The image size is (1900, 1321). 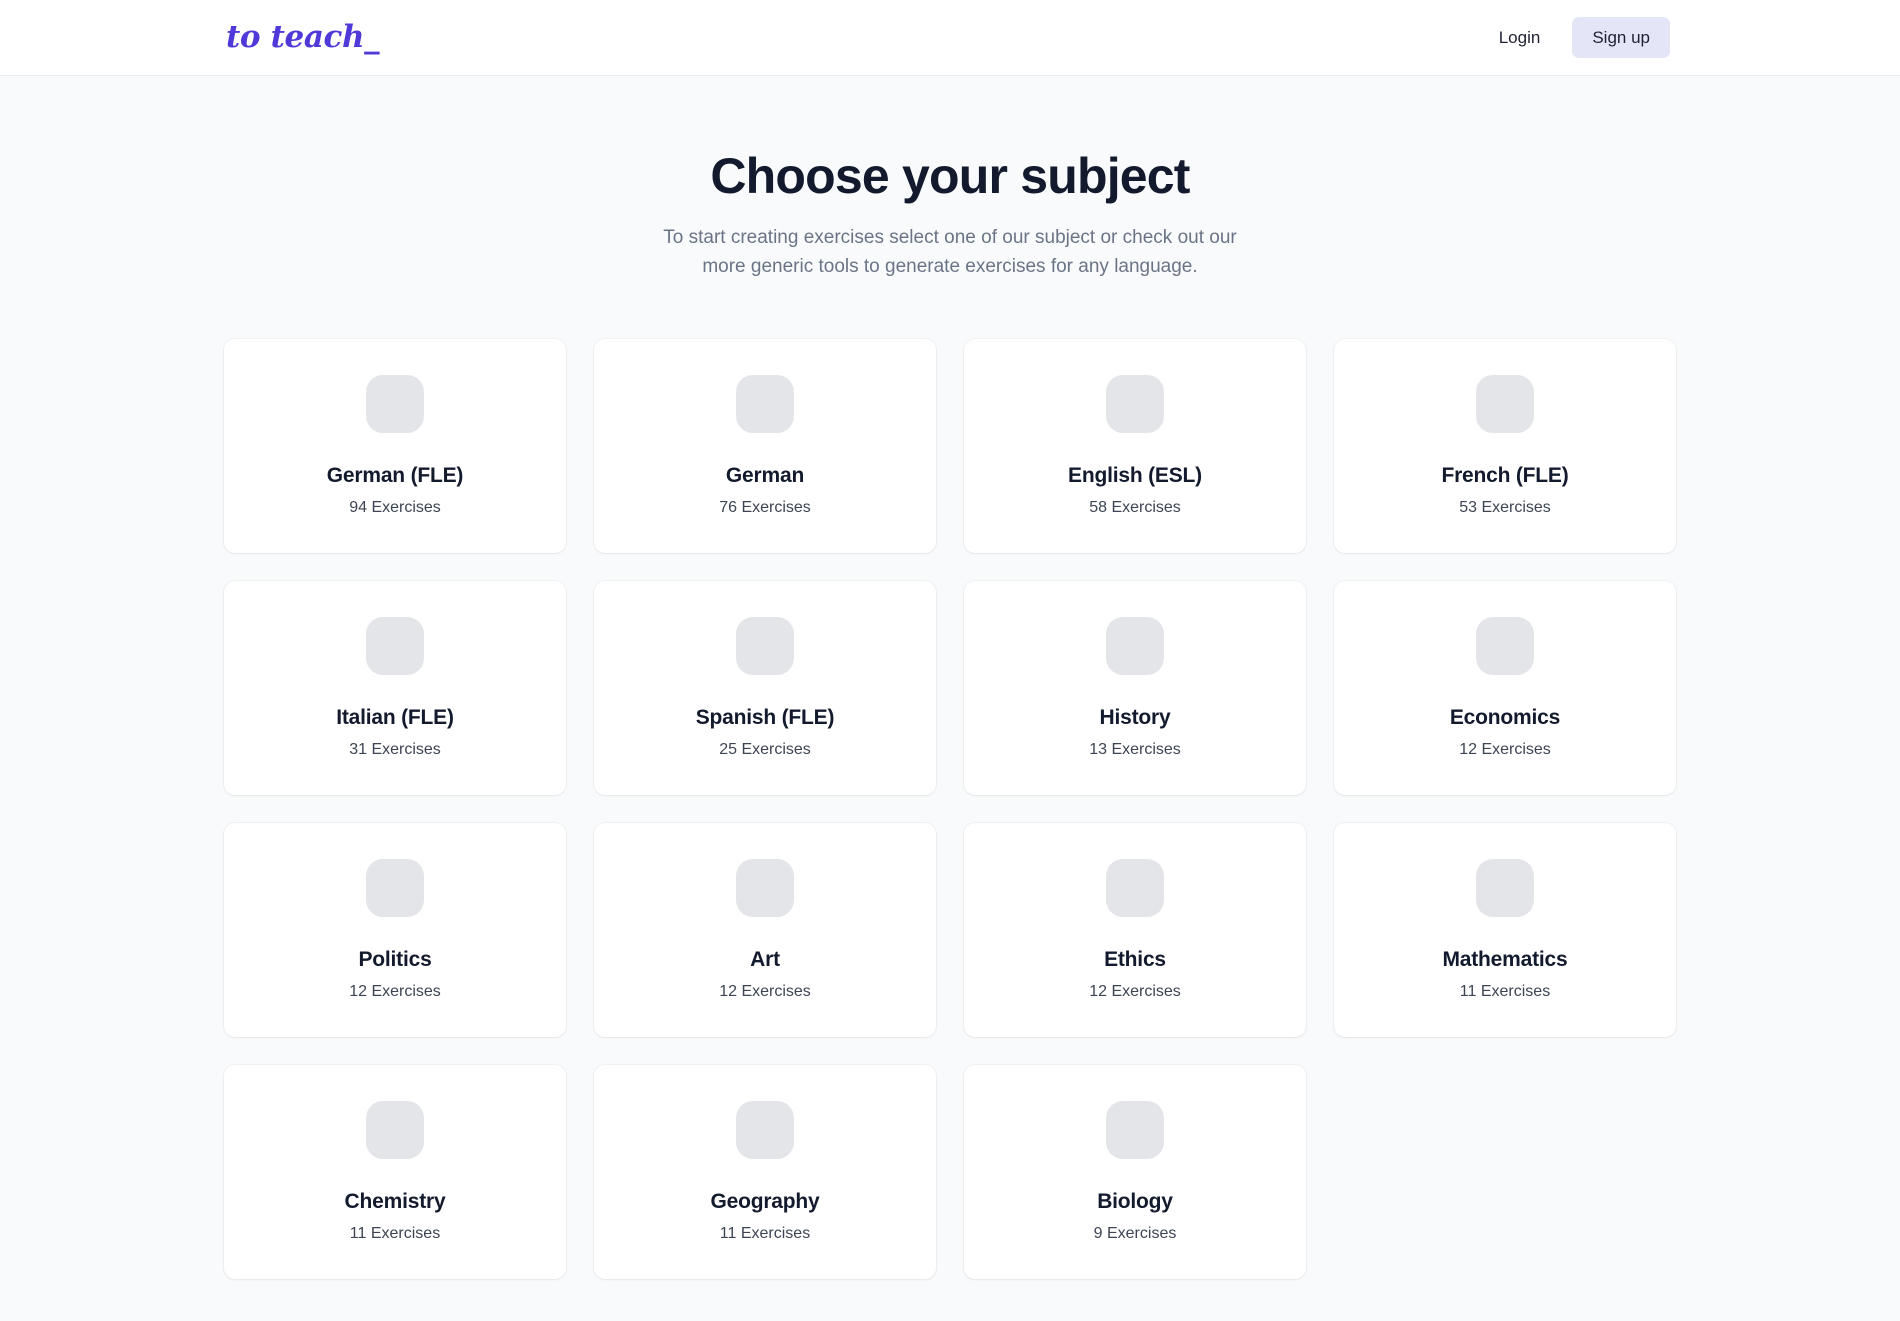 I want to click on subject-card-exercise-count: 13 Exercises, so click(x=1135, y=749).